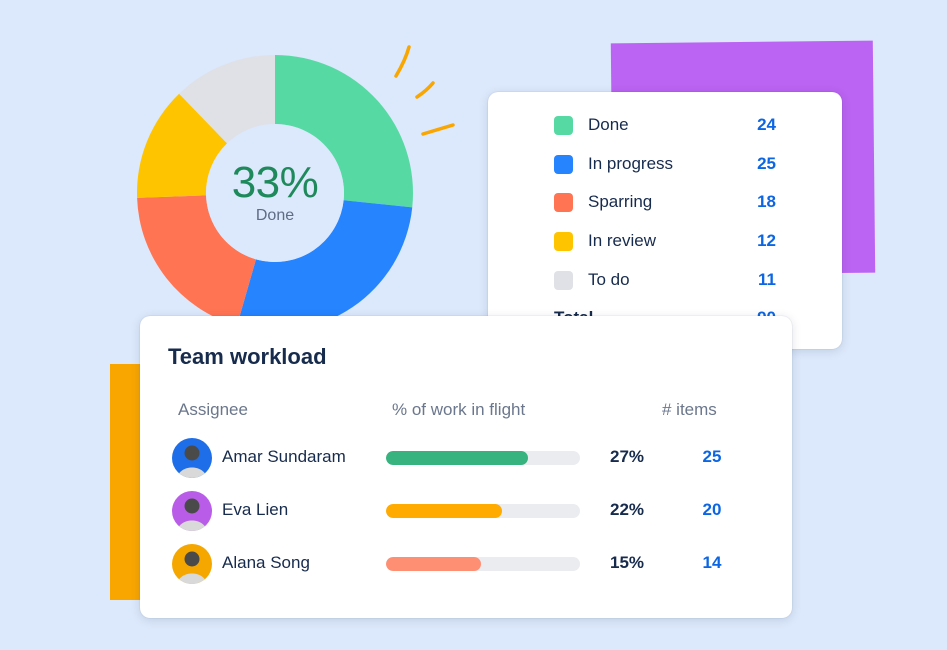  I want to click on work-percent: 27%, so click(627, 456).